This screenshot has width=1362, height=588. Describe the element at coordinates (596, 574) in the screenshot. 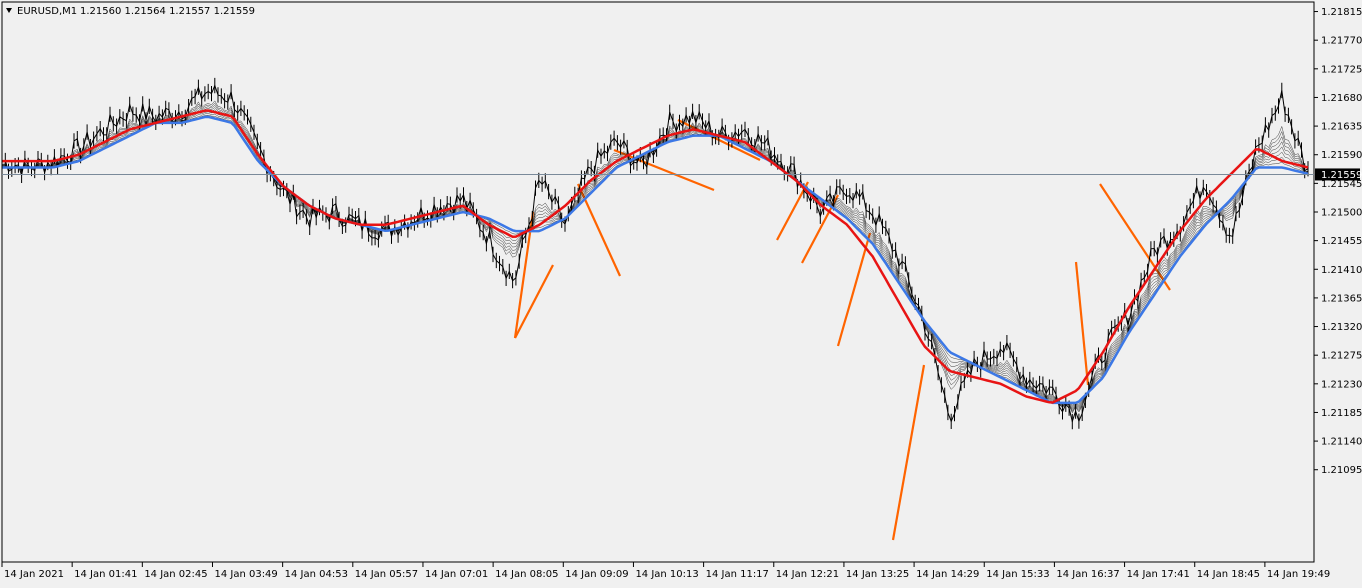

I see `x-tick-label: 14 Jan 09:09` at that location.